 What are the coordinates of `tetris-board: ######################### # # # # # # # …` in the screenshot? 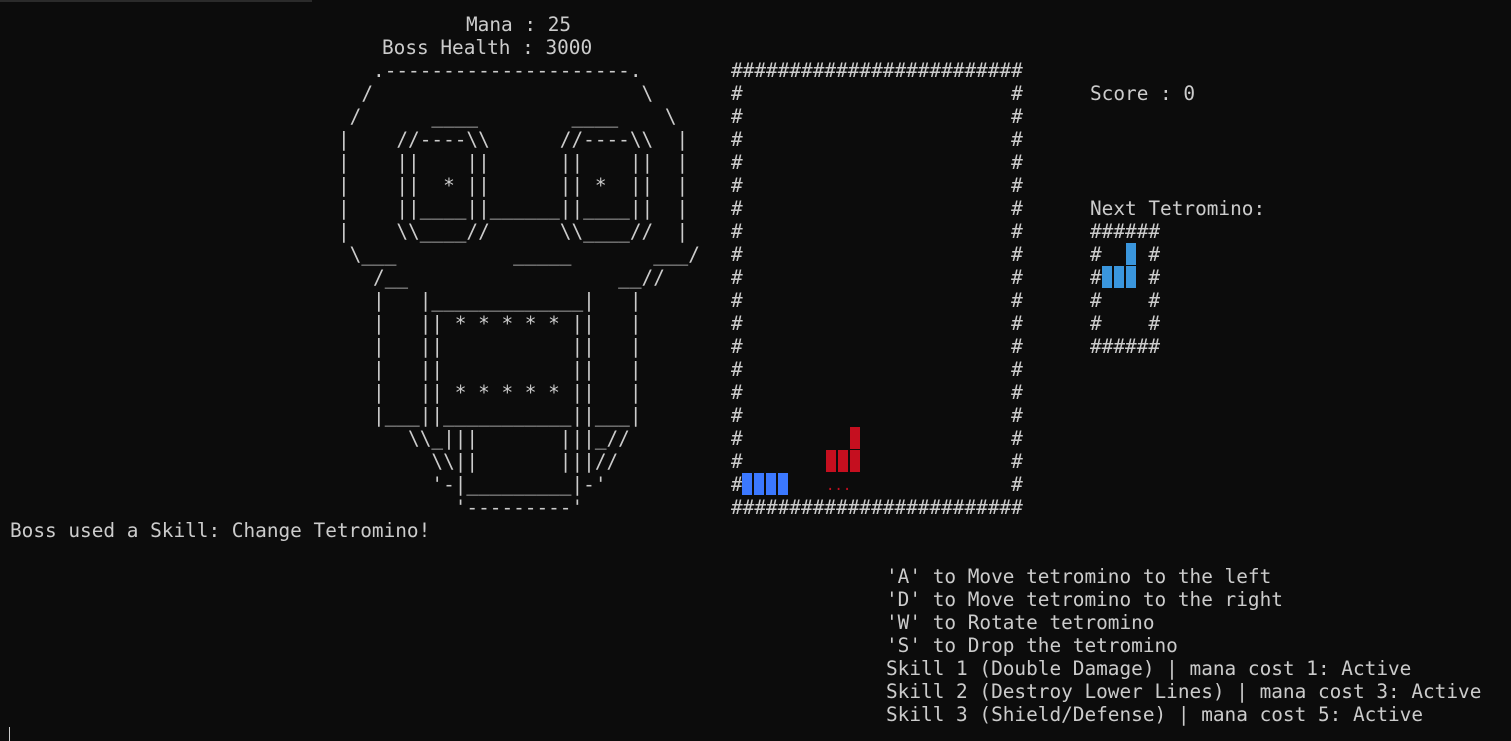 It's located at (877, 289).